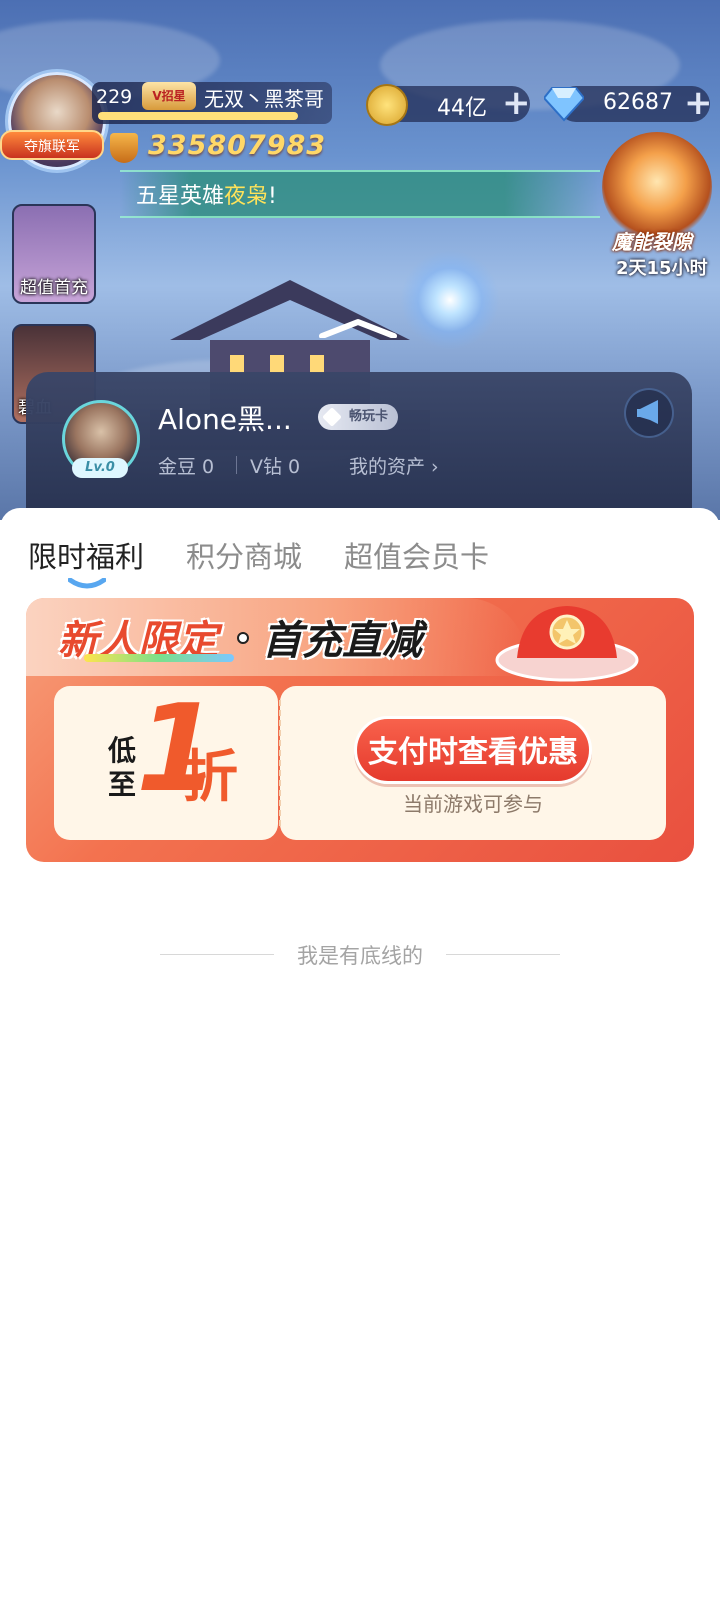  Describe the element at coordinates (275, 467) in the screenshot. I see `v-diamond: V钻 0` at that location.